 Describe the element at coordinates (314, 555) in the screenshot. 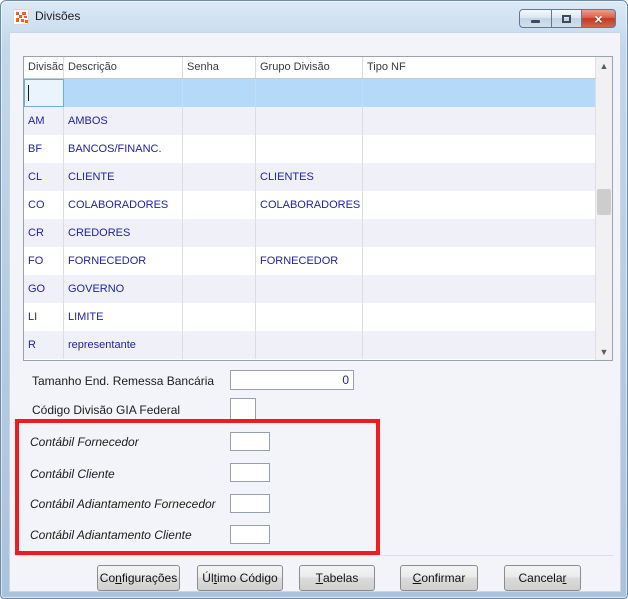

I see `footer-separator` at that location.